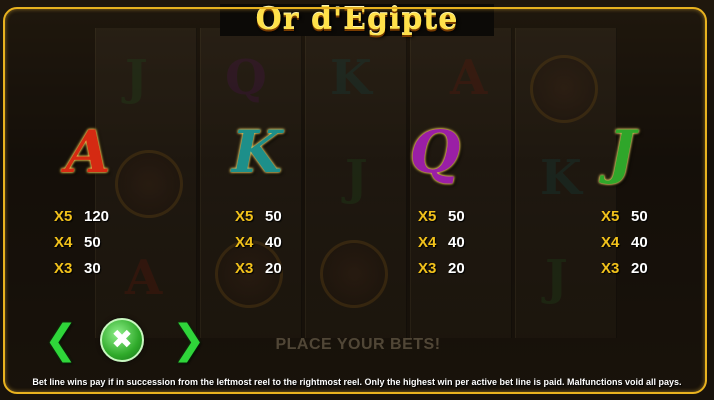 The height and width of the screenshot is (400, 714). What do you see at coordinates (97, 216) in the screenshot?
I see `payout-value: 120` at bounding box center [97, 216].